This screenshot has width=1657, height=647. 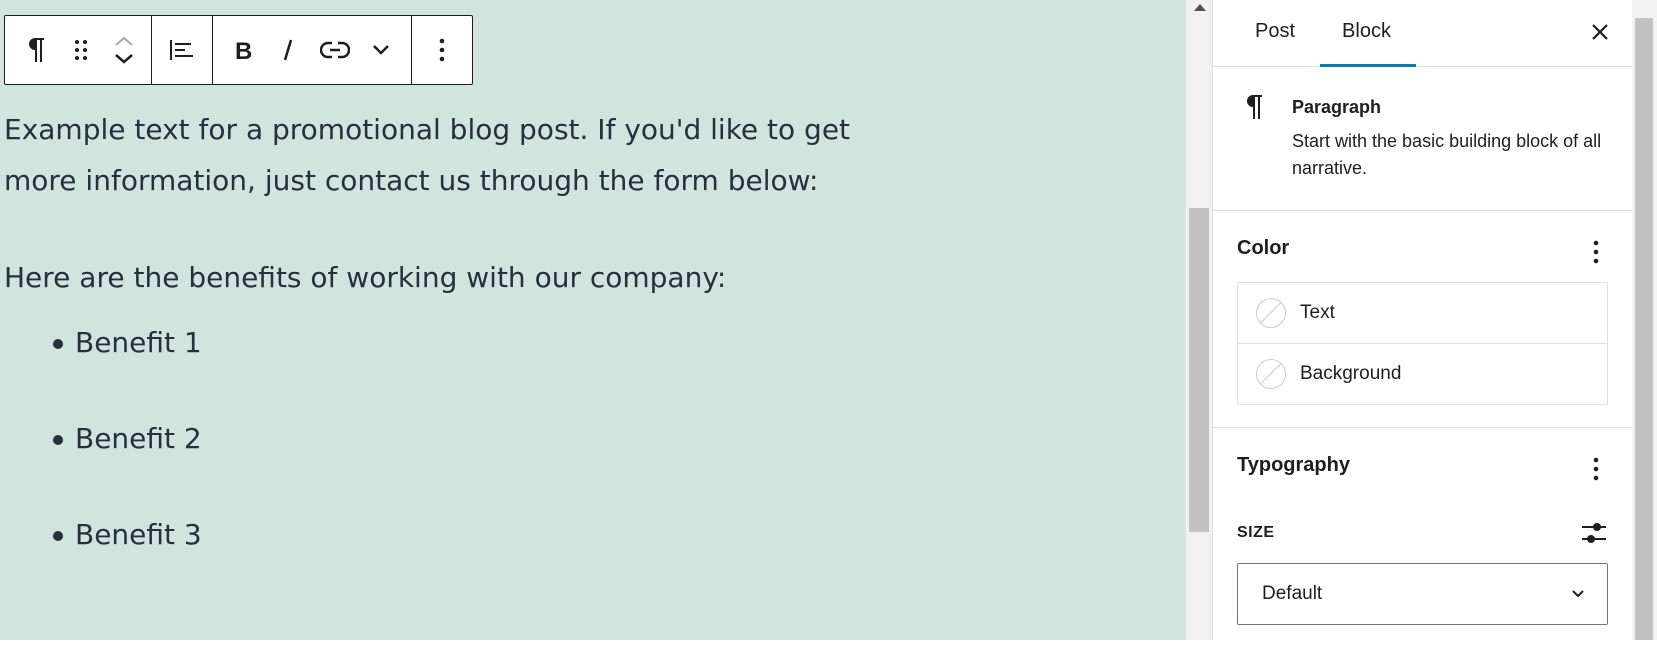 I want to click on kebab-icon, so click(x=442, y=50).